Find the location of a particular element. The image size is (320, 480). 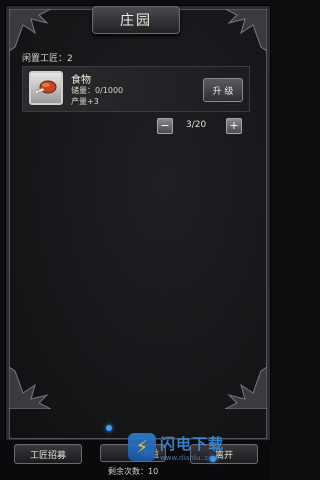

page-title: 庄园 is located at coordinates (136, 21).